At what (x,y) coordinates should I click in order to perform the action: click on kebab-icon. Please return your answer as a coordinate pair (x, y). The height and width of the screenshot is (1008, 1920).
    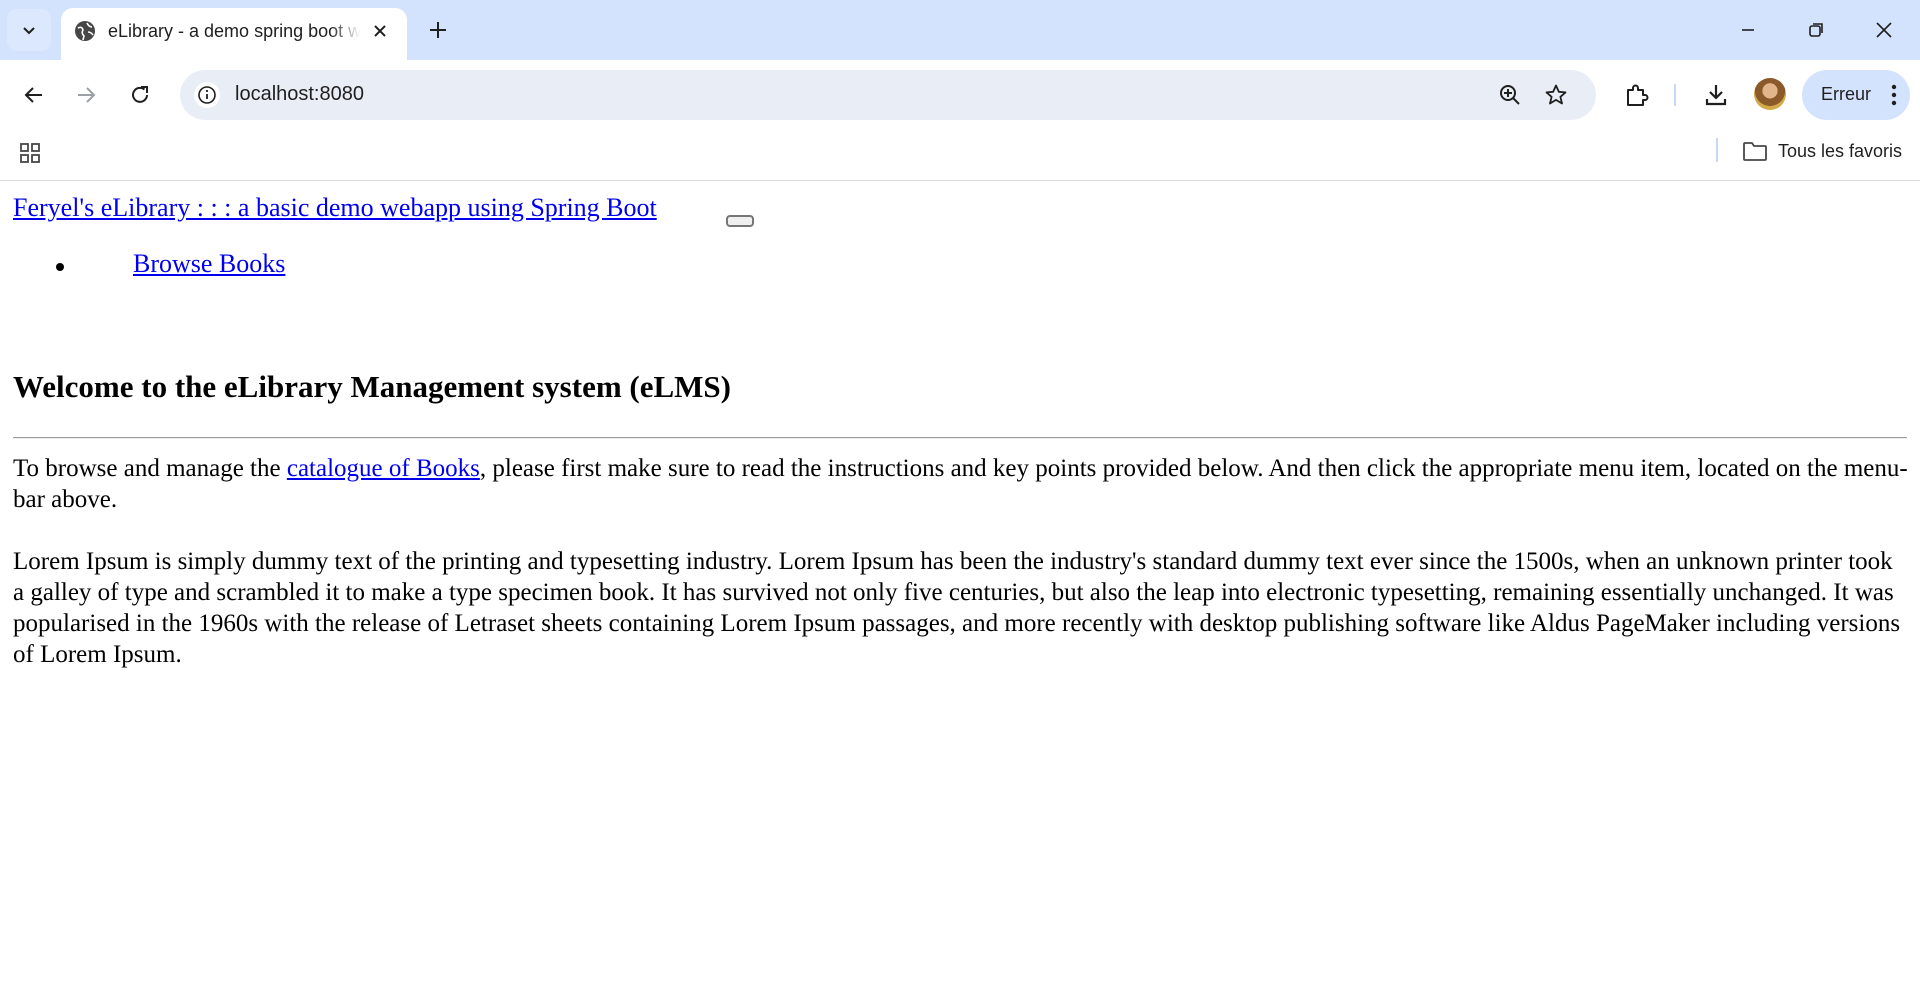
    Looking at the image, I should click on (1894, 95).